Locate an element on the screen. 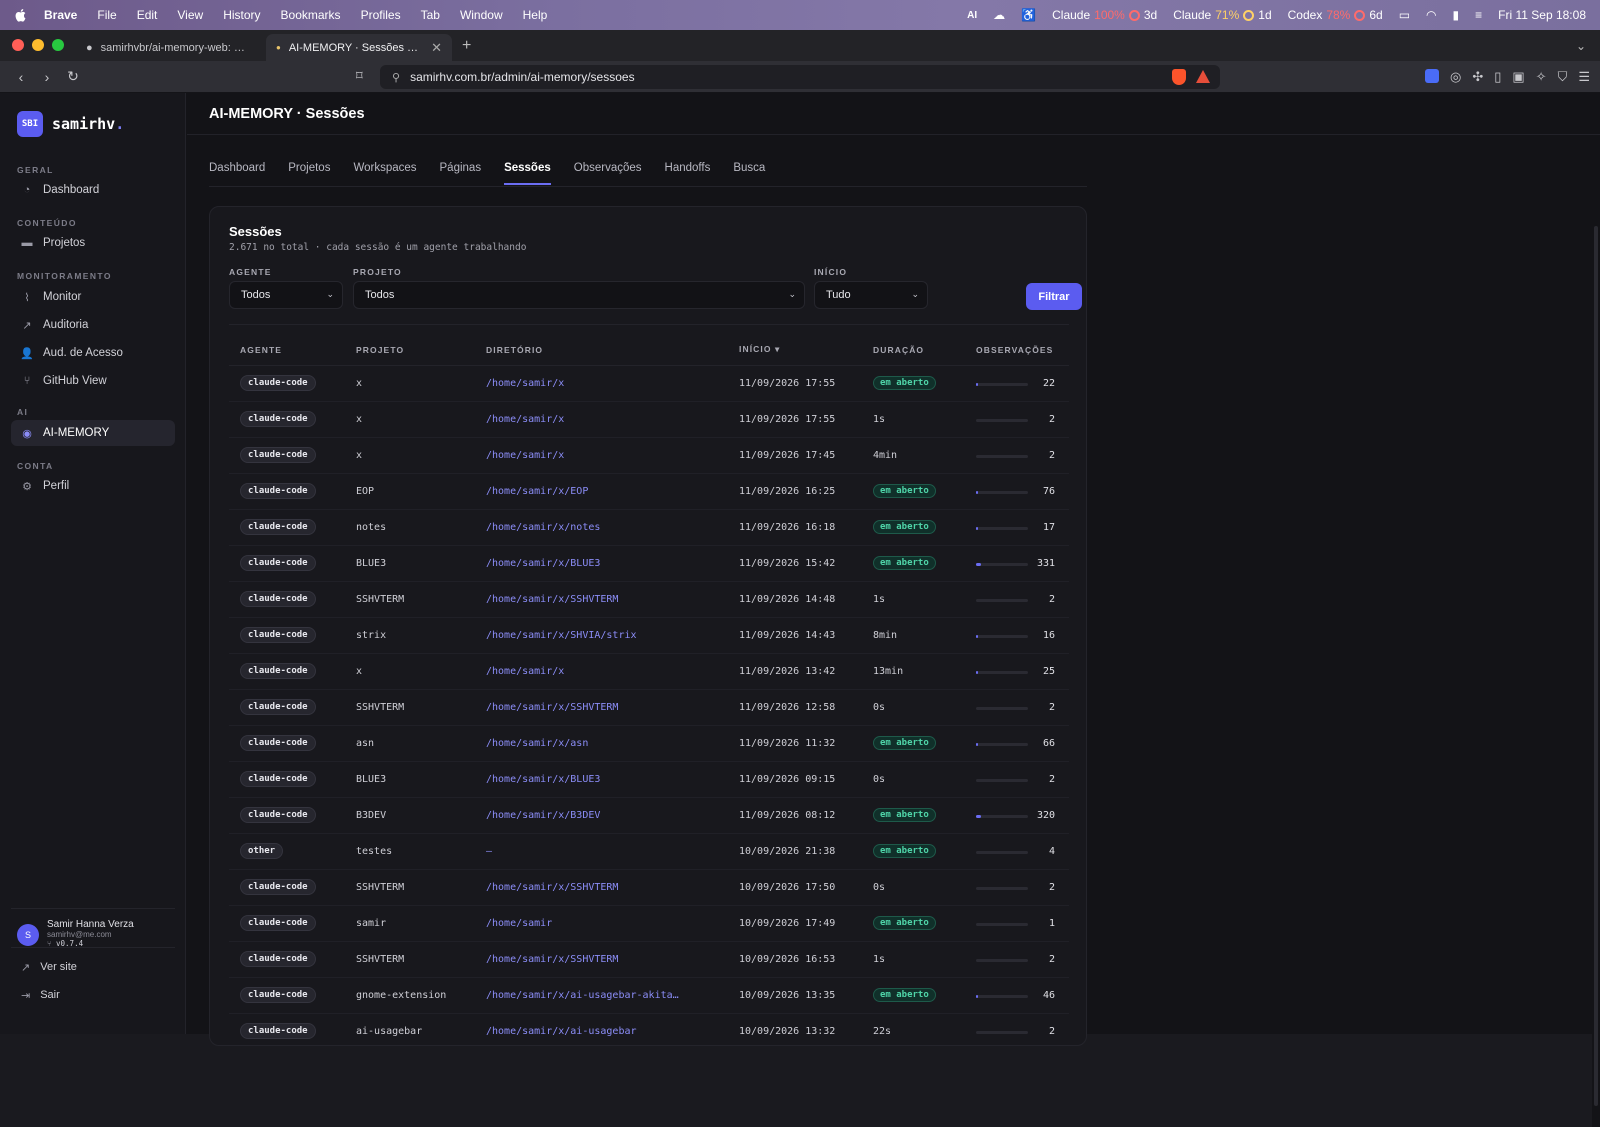 The image size is (1600, 1127). inicio-select: Tudo ⌄ is located at coordinates (871, 295).